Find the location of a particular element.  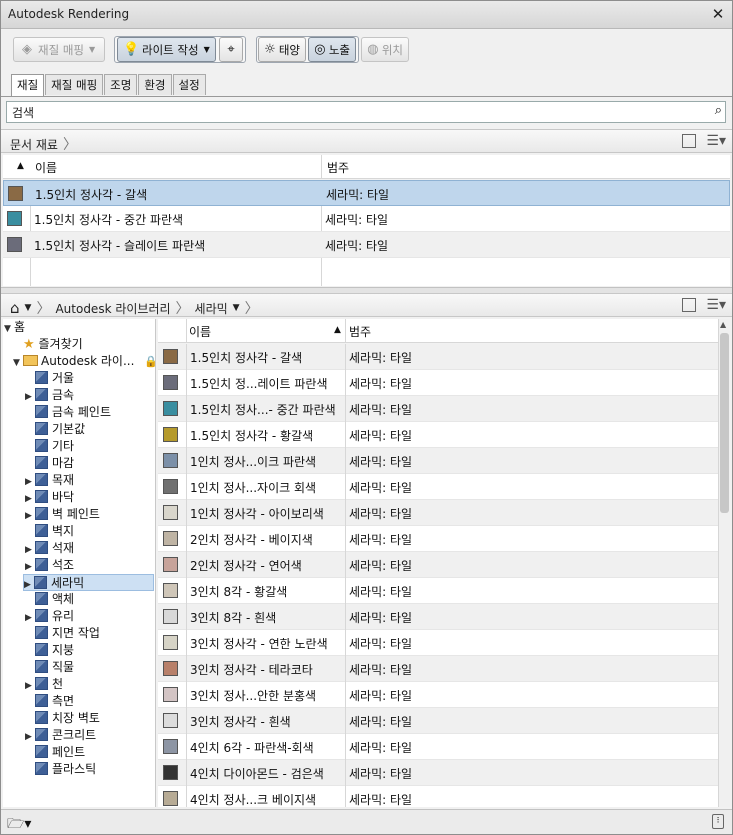

tree-item: ▶ 천 is located at coordinates (44, 684).